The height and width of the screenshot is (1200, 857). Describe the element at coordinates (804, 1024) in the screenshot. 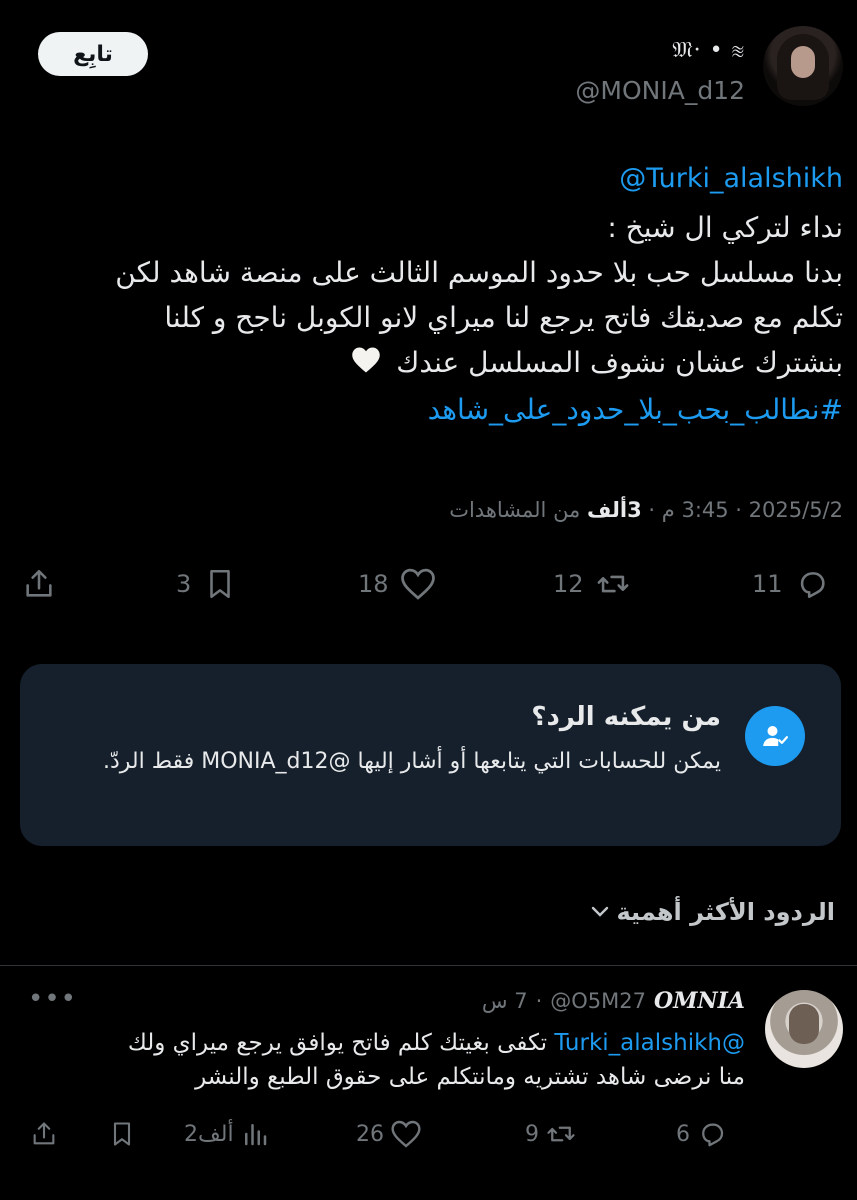

I see `reply-avatar-face` at that location.